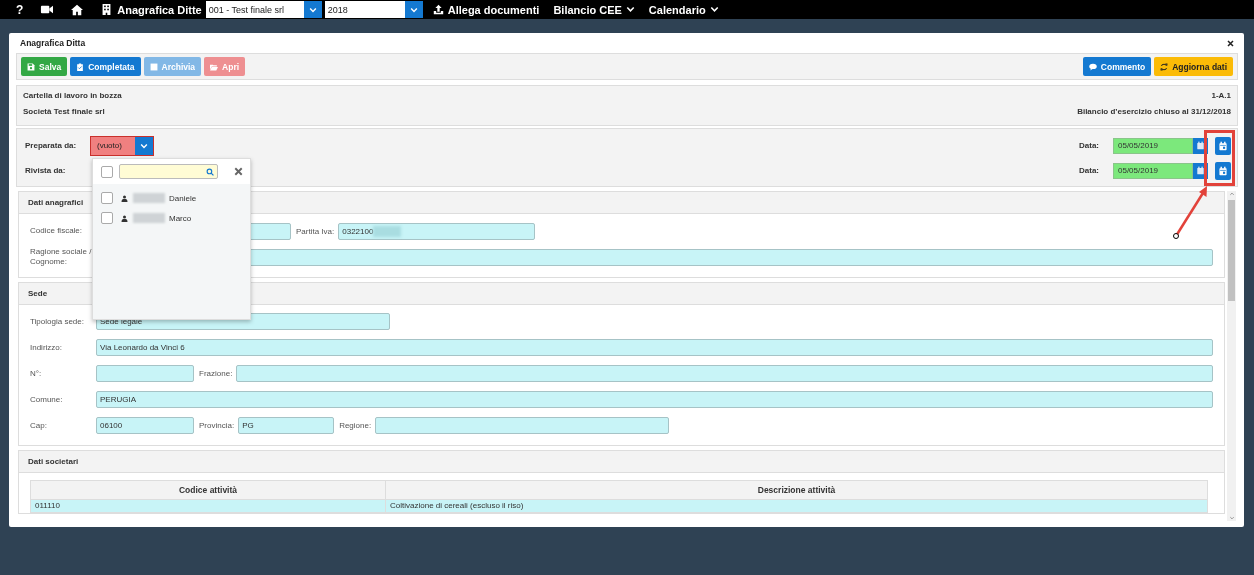  Describe the element at coordinates (1164, 66) in the screenshot. I see `refresh-icon` at that location.